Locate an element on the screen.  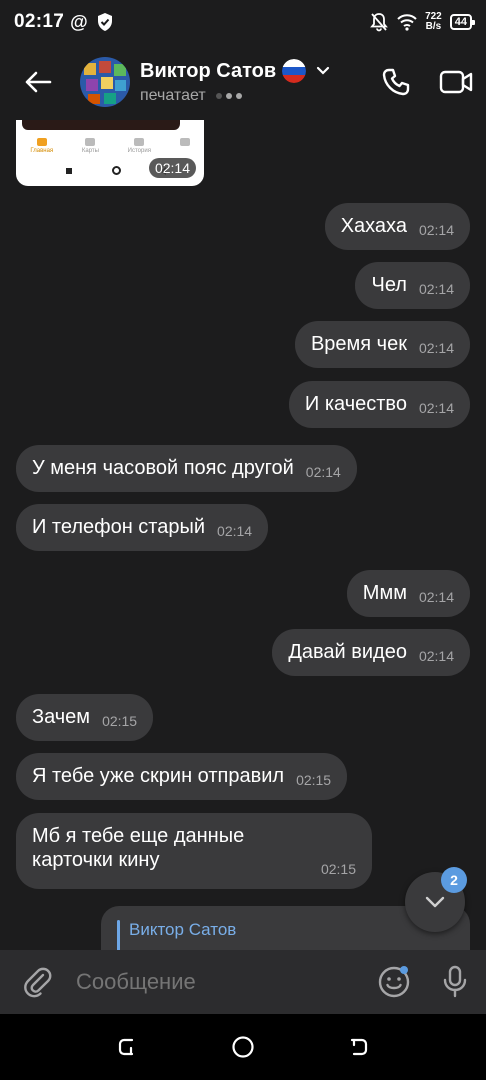
attach-button is located at coordinates (38, 982).